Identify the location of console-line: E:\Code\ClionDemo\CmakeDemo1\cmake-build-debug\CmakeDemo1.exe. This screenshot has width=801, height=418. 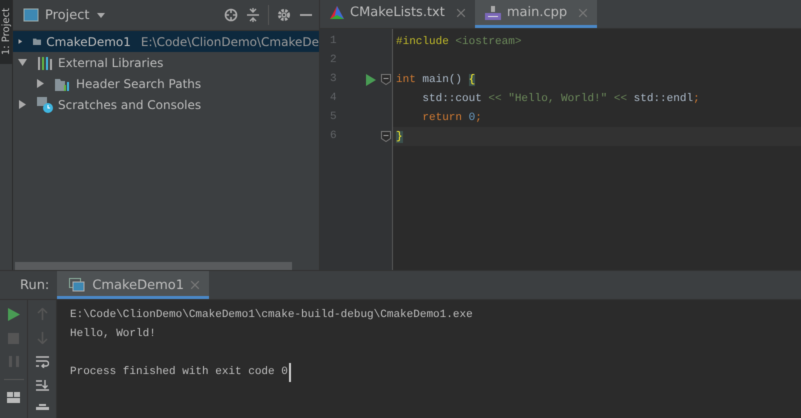
(272, 315).